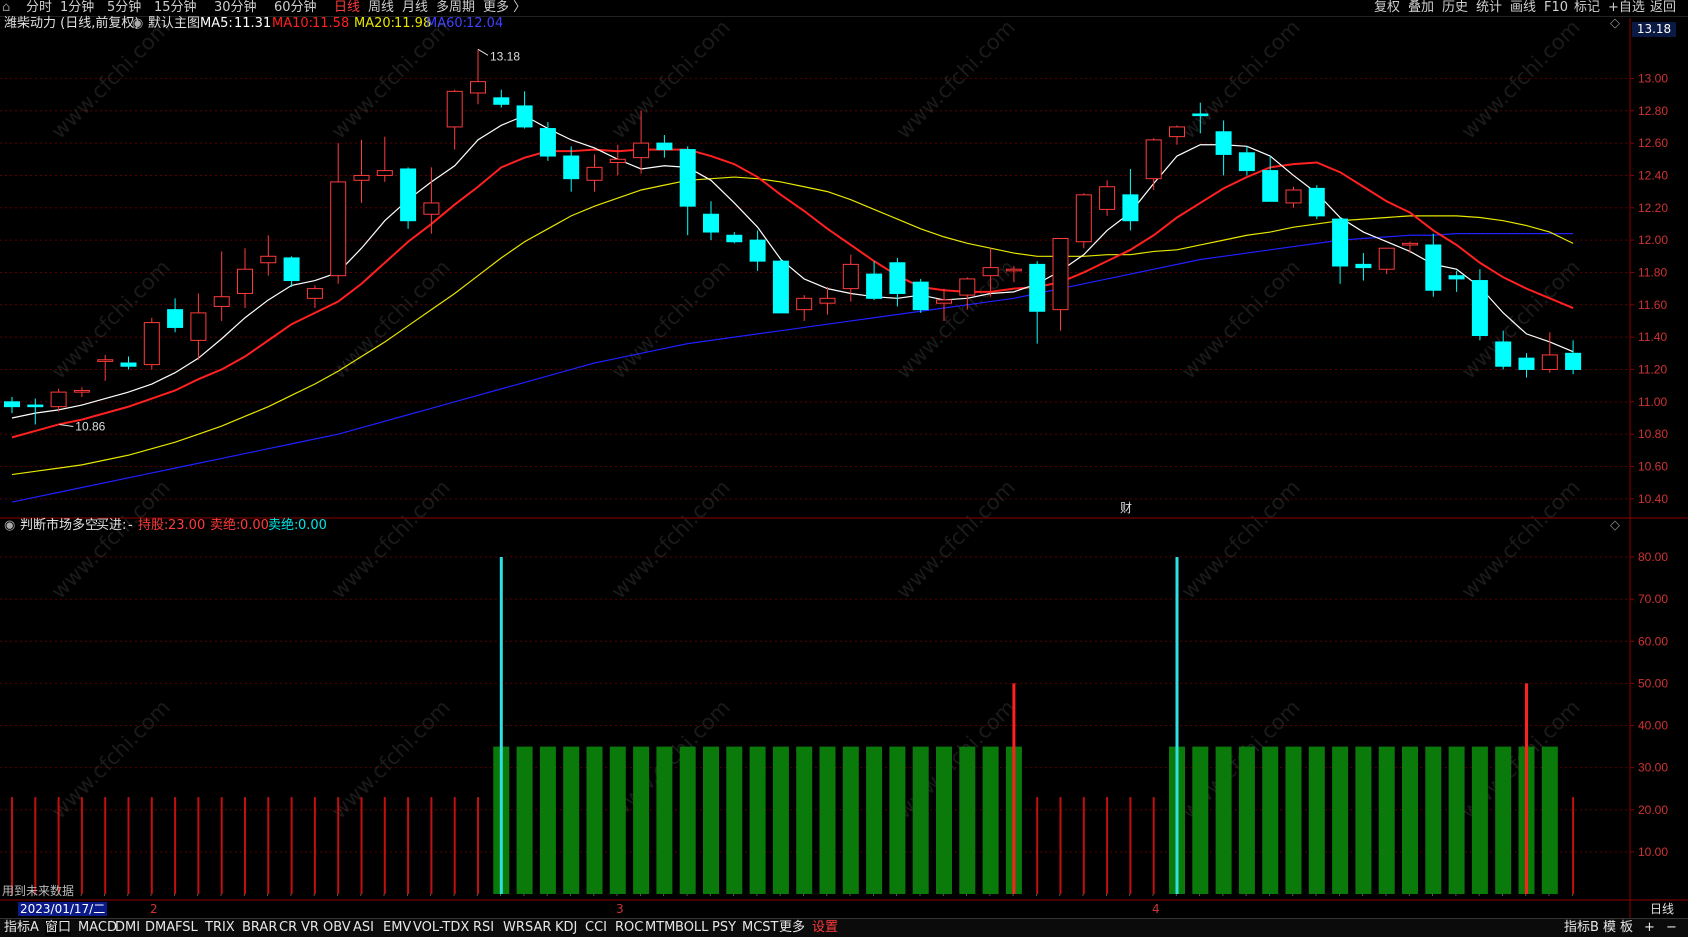 This screenshot has height=937, width=1688. I want to click on indicator-tab-6: TRIX, so click(220, 928).